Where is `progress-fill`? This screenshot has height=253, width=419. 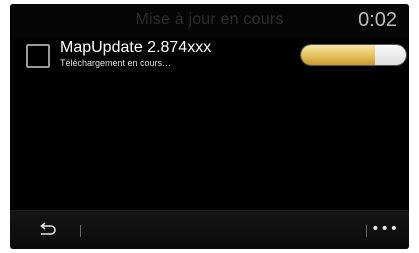
progress-fill is located at coordinates (338, 55).